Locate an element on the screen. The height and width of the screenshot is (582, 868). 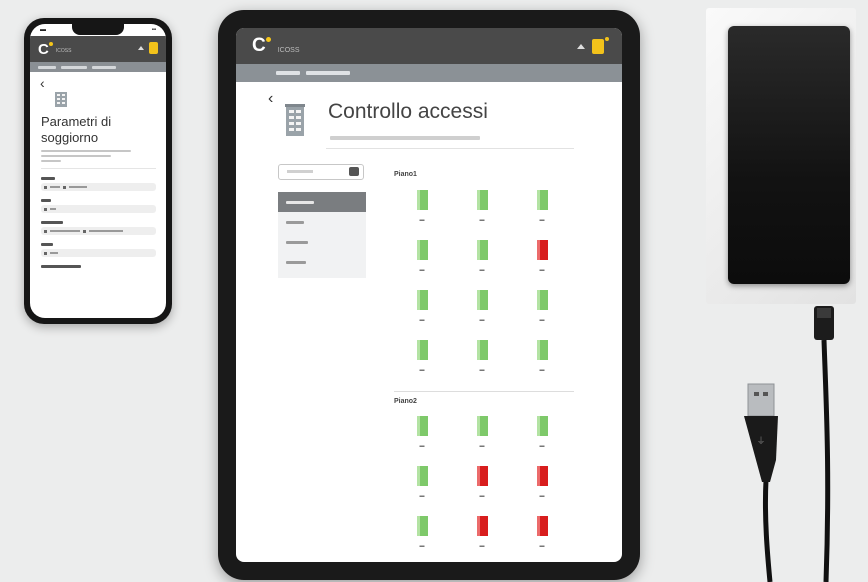
usb-a-plug-body is located at coordinates (761, 449).